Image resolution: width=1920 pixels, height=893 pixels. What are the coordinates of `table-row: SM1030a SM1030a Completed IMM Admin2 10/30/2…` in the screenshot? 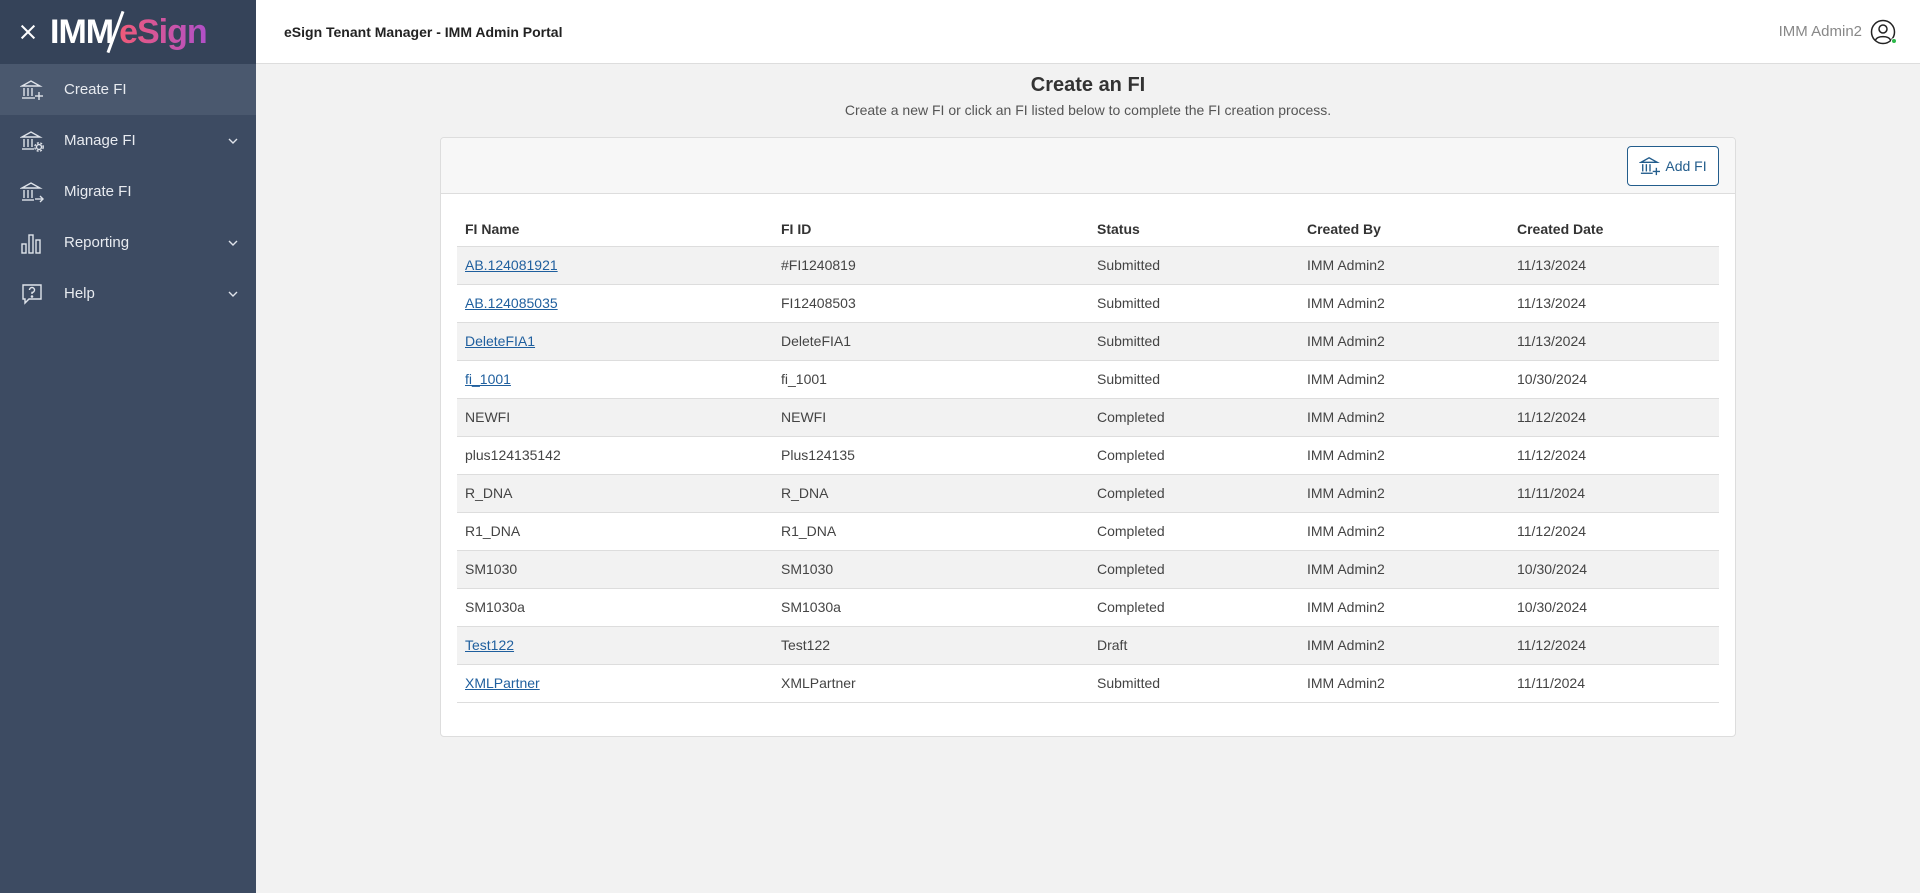 It's located at (1088, 607).